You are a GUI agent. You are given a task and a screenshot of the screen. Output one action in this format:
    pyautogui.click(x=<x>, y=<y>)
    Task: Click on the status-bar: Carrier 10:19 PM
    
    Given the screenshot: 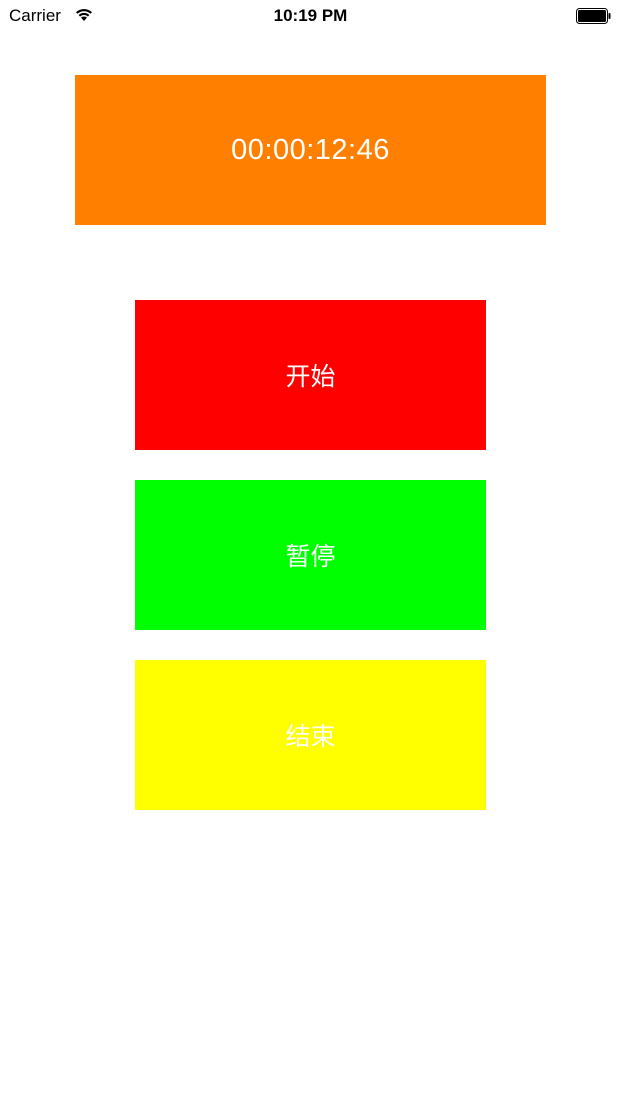 What is the action you would take?
    pyautogui.click(x=310, y=16)
    